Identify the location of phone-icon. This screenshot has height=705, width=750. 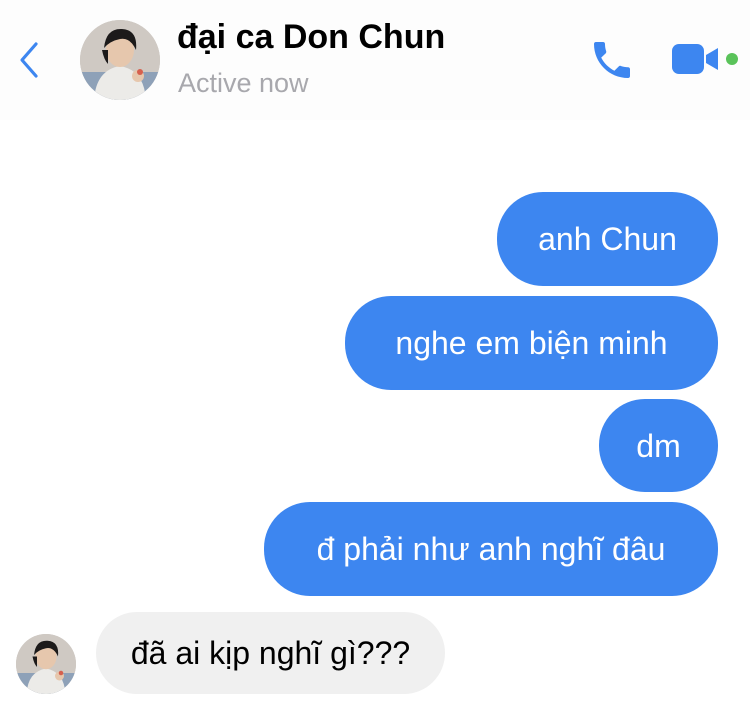
(612, 60).